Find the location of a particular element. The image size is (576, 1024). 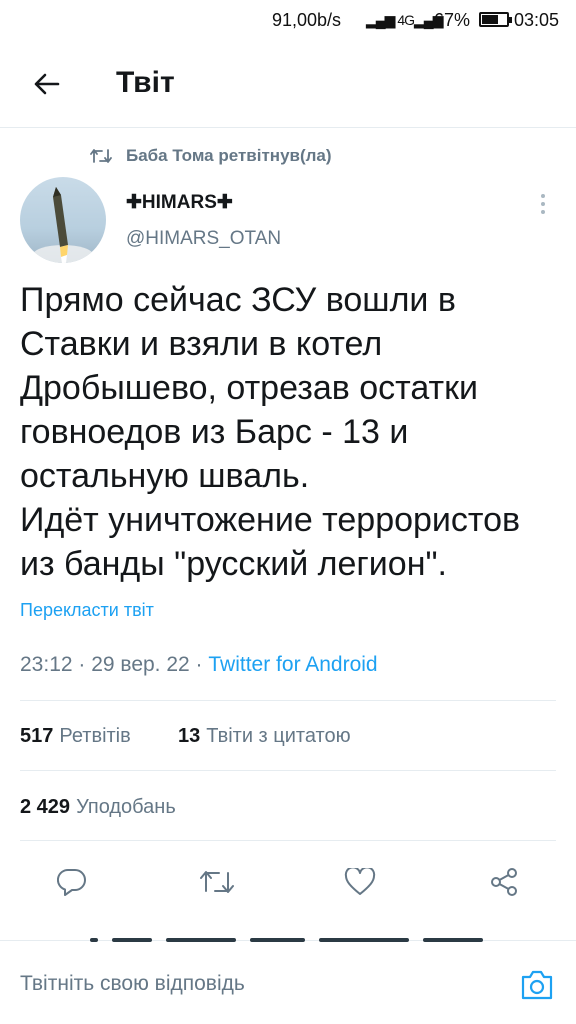

retweets-count: 517 is located at coordinates (37, 736).